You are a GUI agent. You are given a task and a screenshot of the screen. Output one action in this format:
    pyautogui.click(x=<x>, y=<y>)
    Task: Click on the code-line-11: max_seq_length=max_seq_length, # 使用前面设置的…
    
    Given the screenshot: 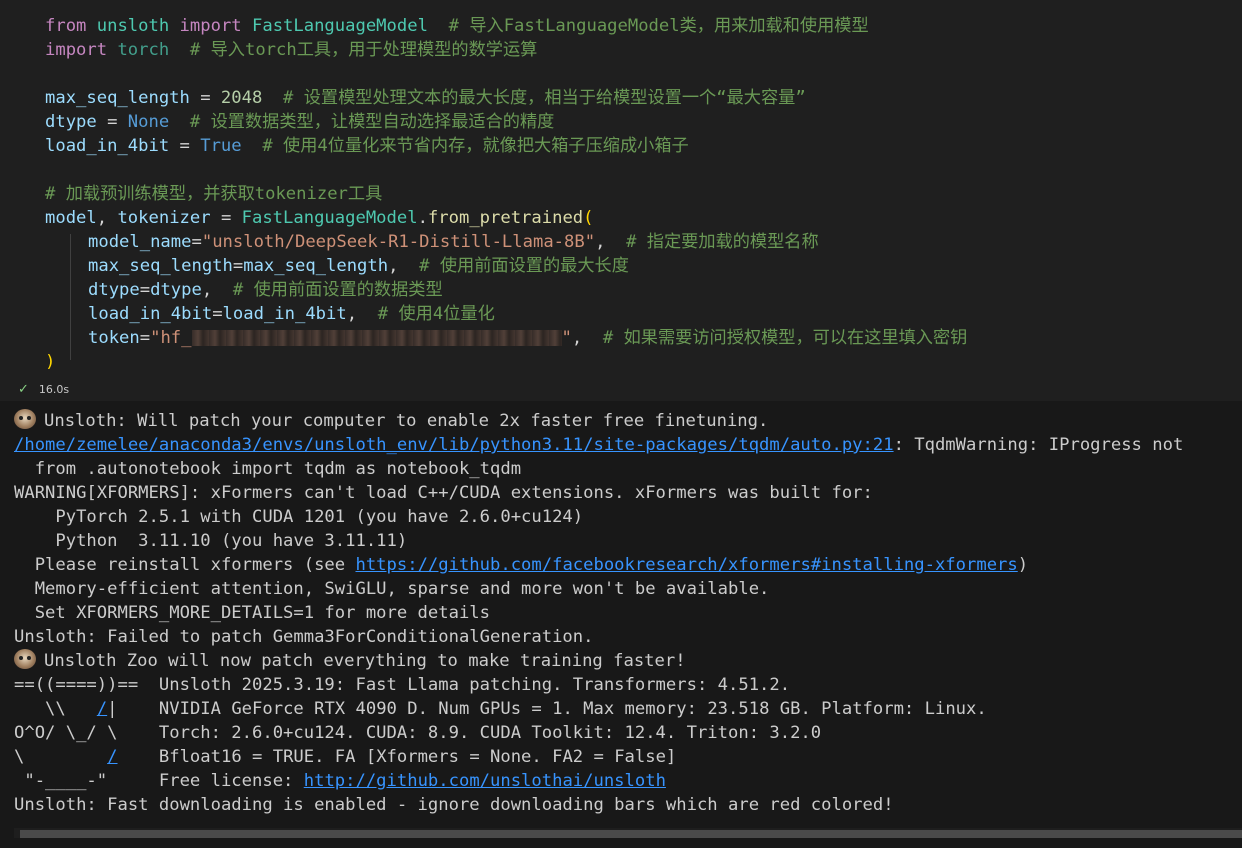 What is the action you would take?
    pyautogui.click(x=358, y=266)
    